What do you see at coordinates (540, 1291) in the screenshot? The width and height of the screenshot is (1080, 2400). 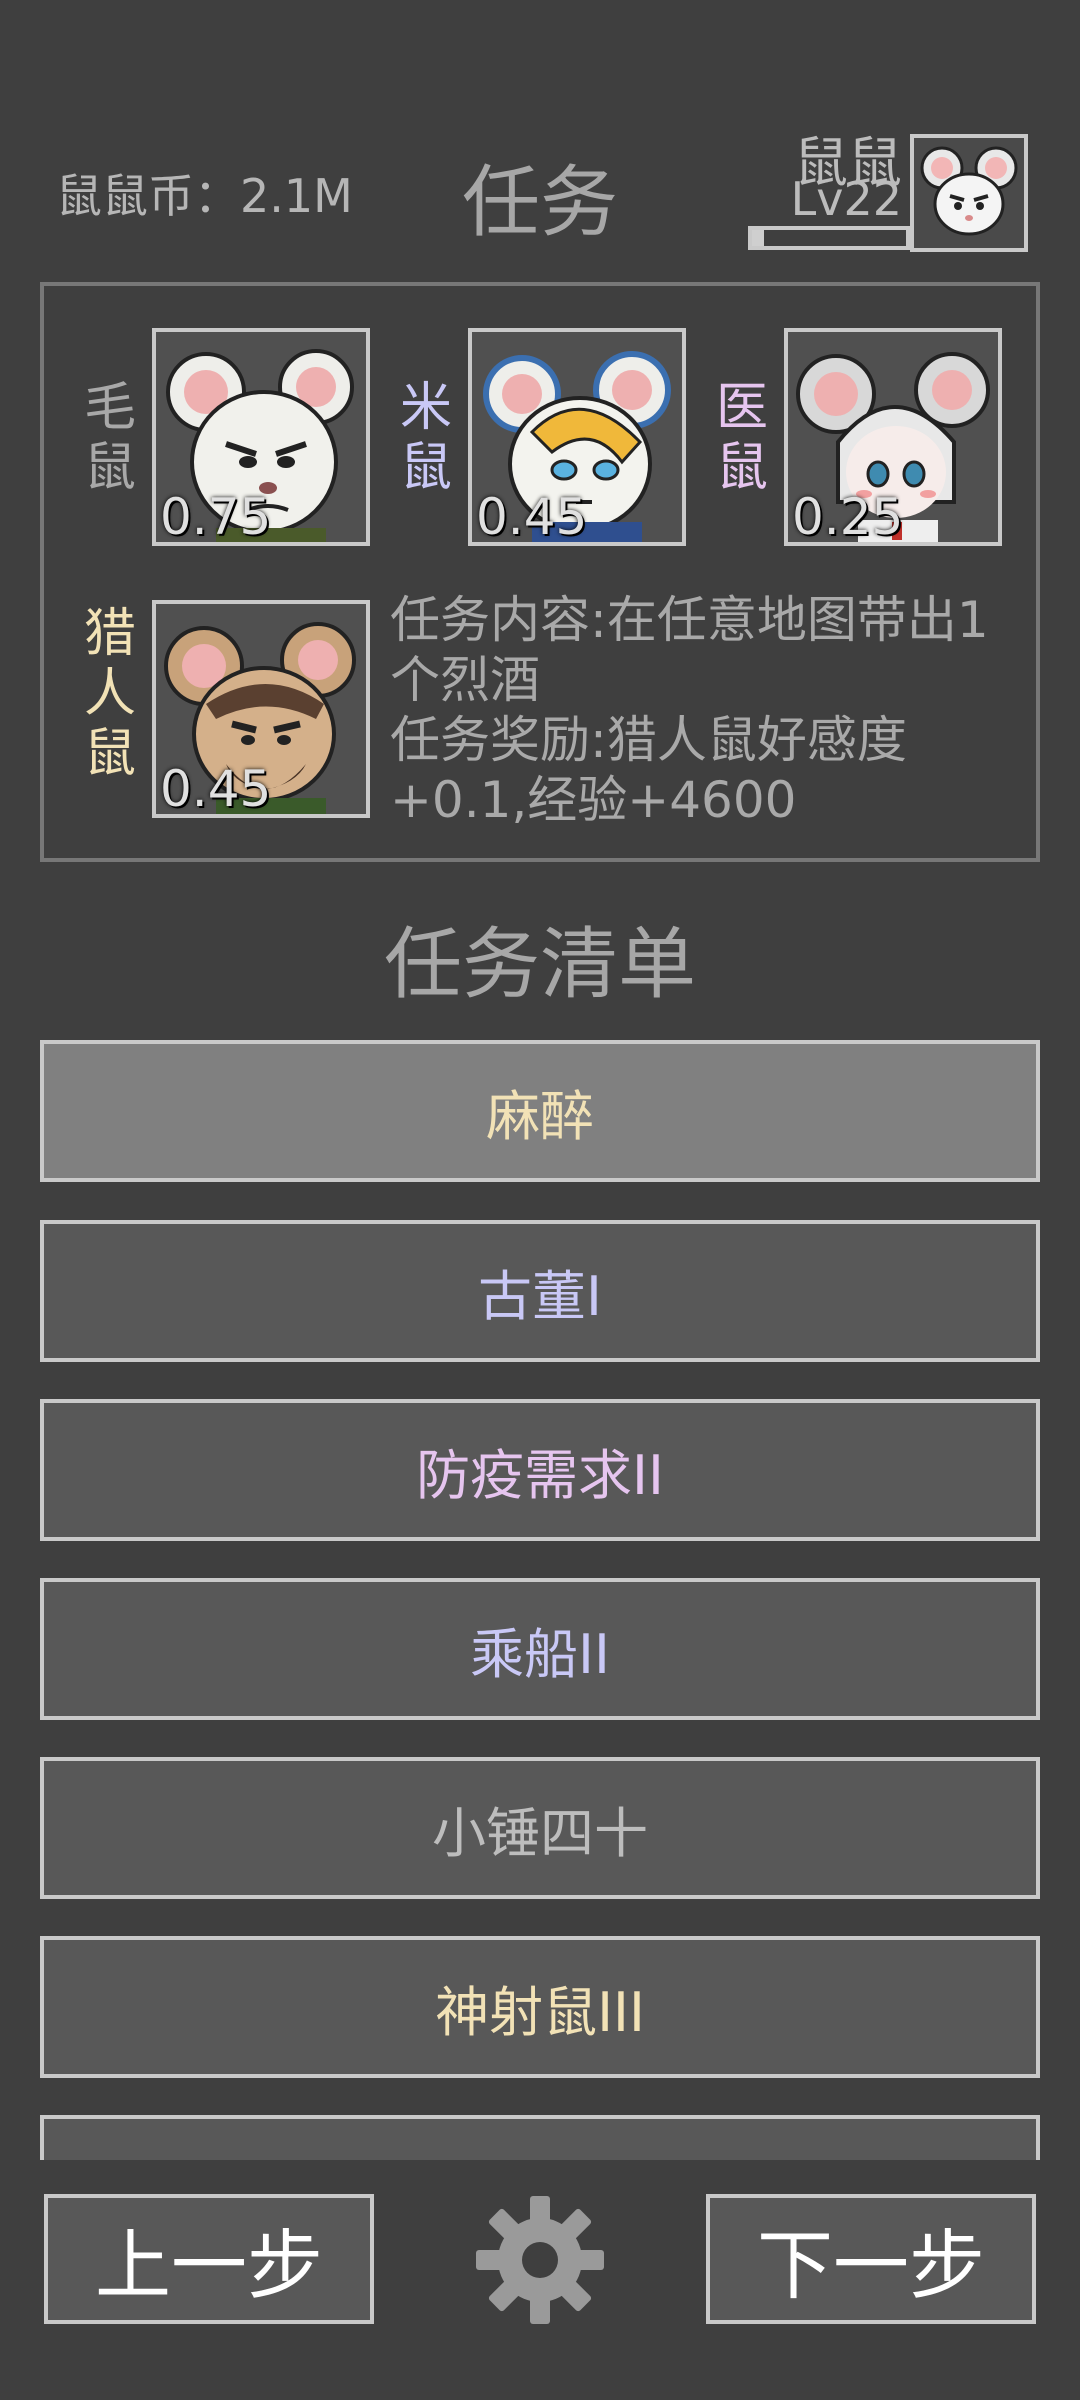 I see `task-item: 古董I` at bounding box center [540, 1291].